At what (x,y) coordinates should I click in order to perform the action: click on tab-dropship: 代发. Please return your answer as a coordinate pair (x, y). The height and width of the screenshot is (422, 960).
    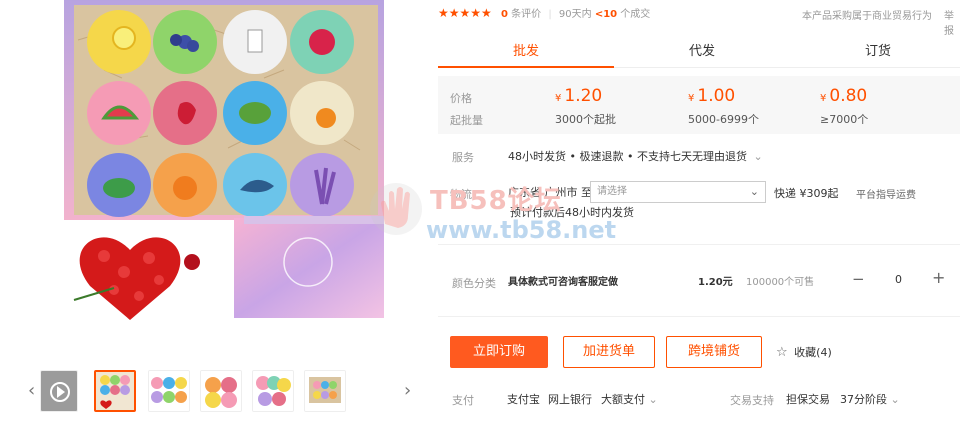
    Looking at the image, I should click on (702, 52).